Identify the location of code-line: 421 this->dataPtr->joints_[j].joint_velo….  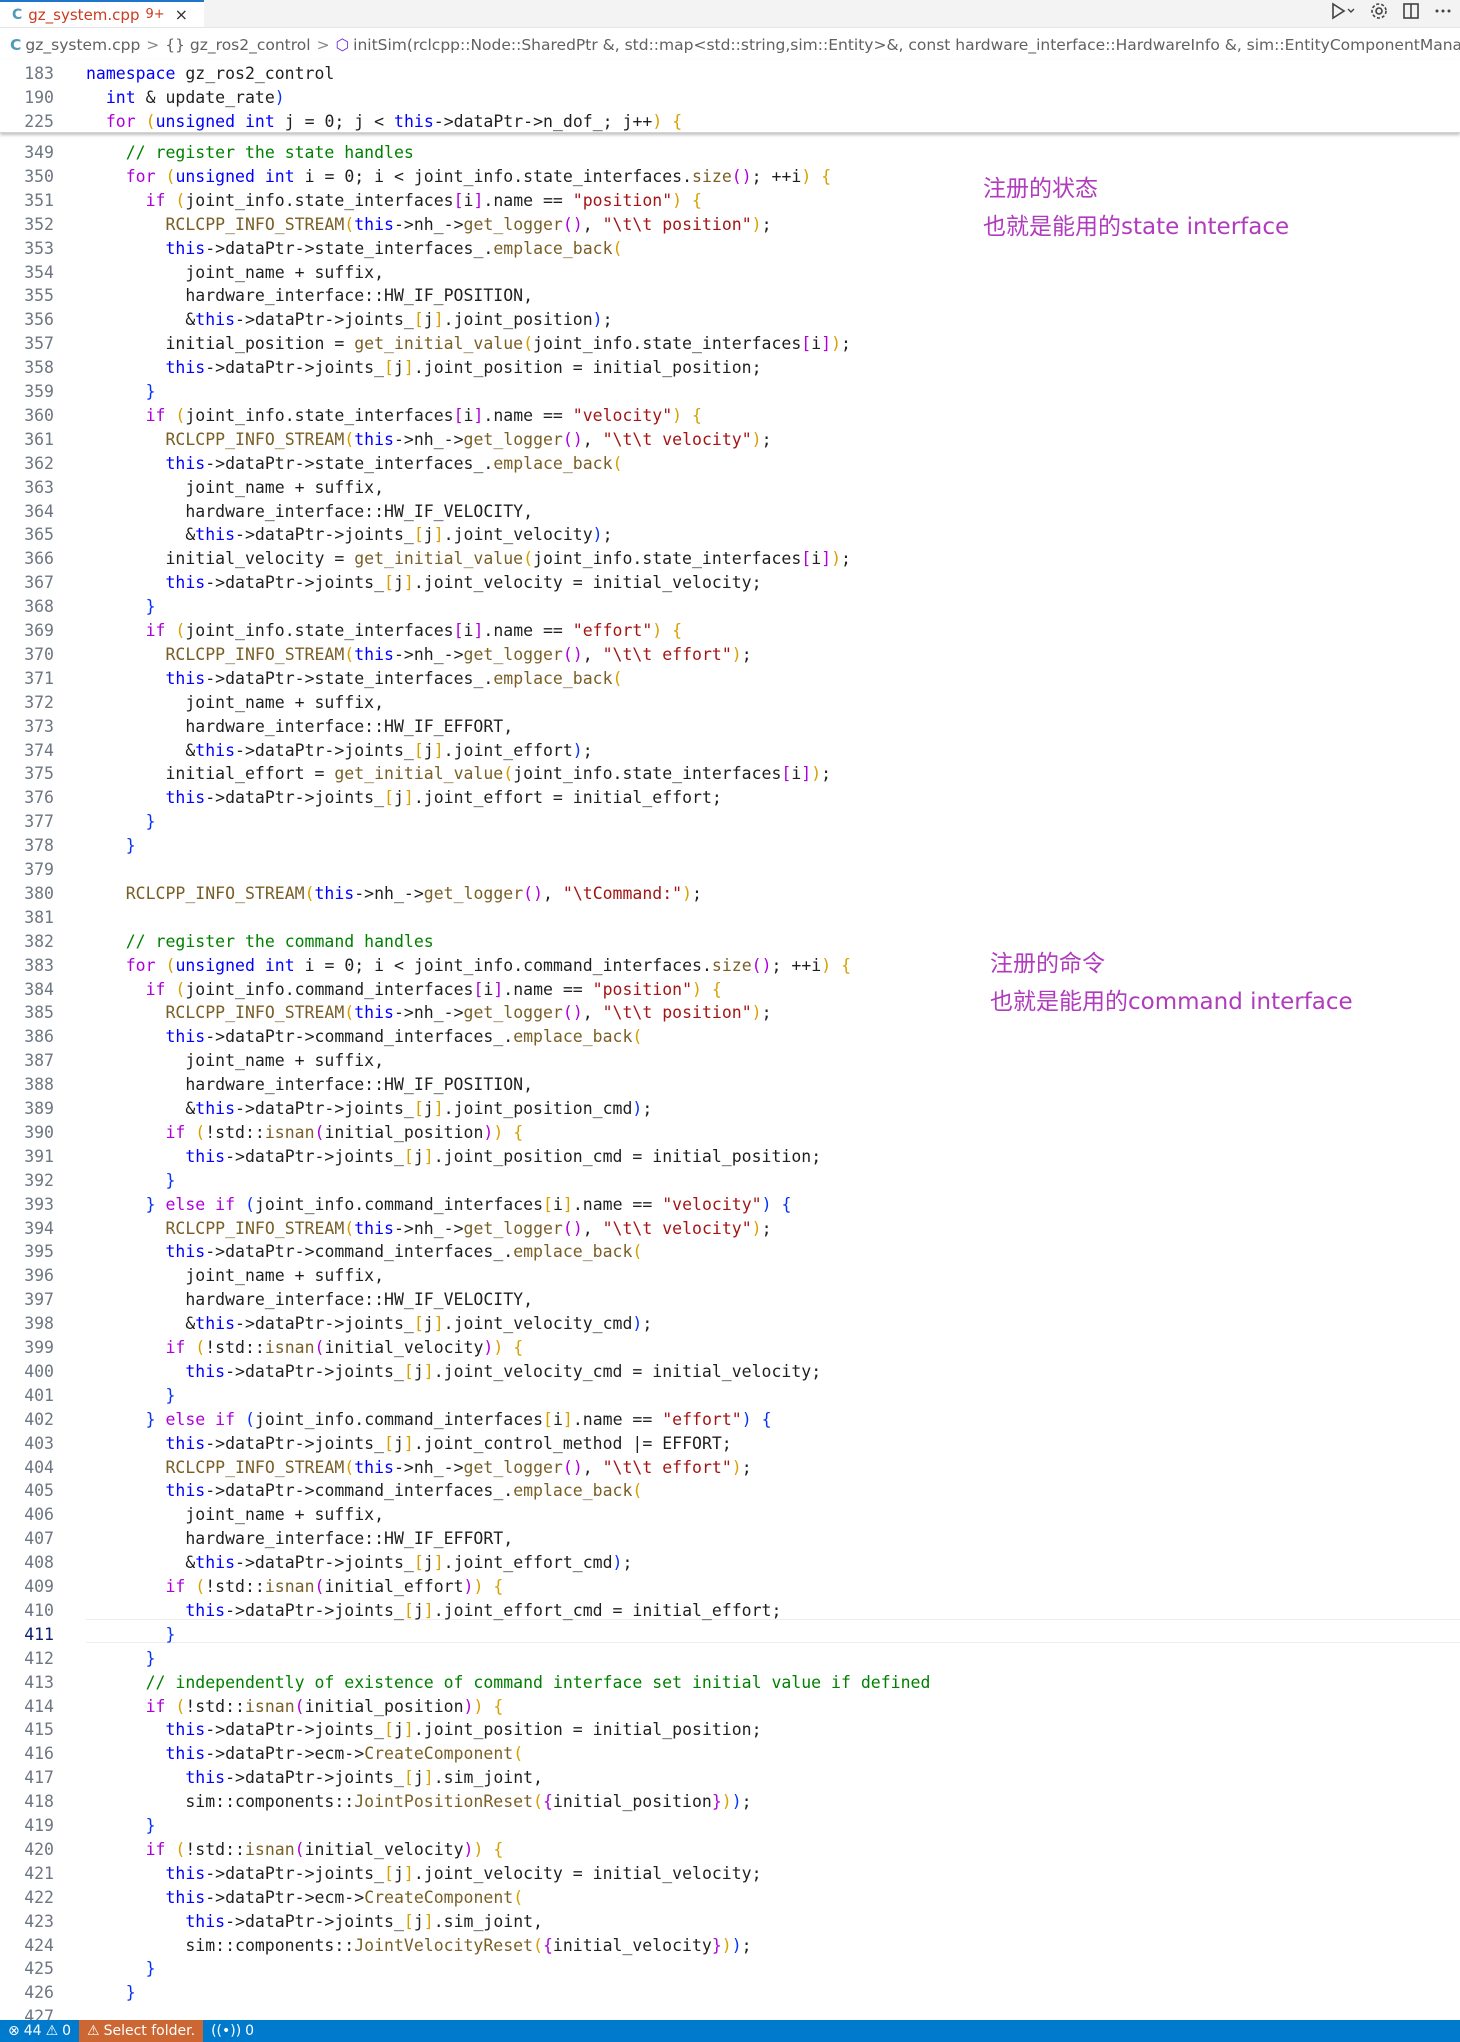
(730, 1874).